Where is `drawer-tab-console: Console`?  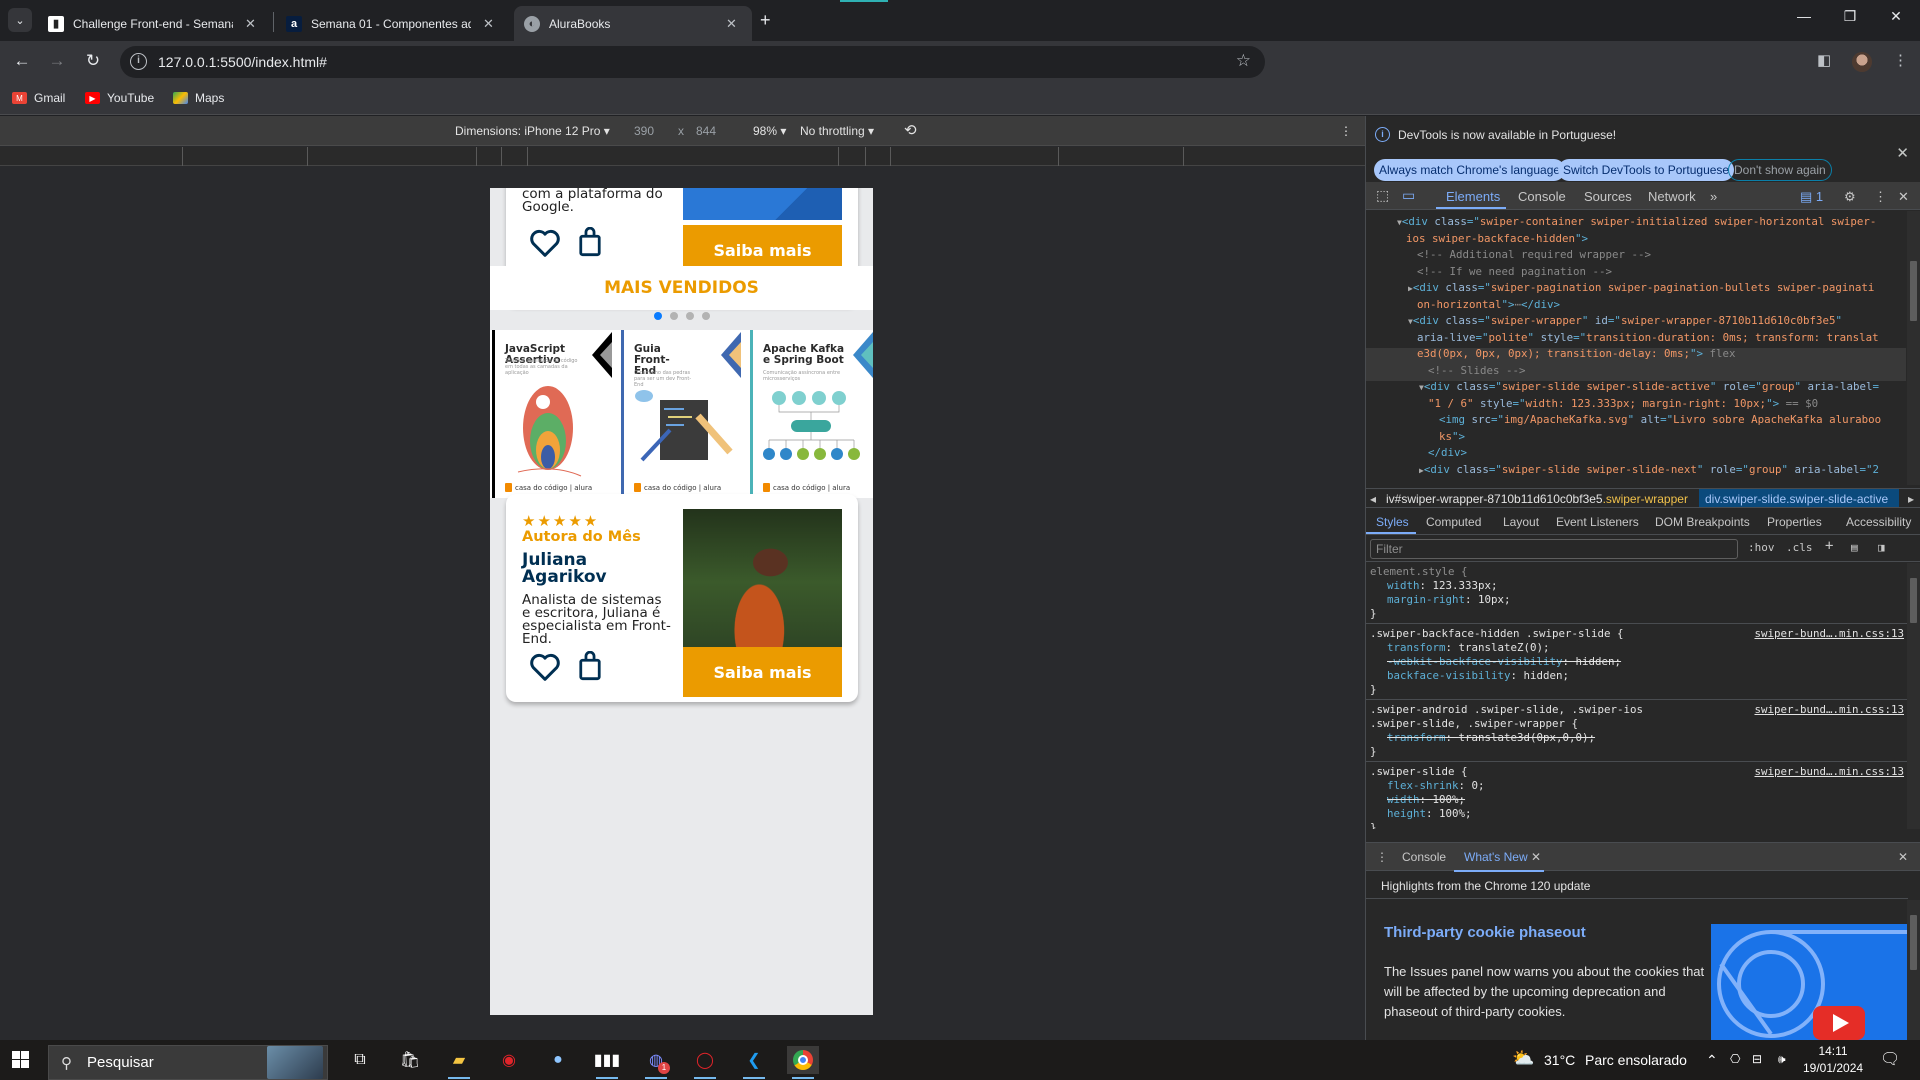
drawer-tab-console: Console is located at coordinates (1424, 857).